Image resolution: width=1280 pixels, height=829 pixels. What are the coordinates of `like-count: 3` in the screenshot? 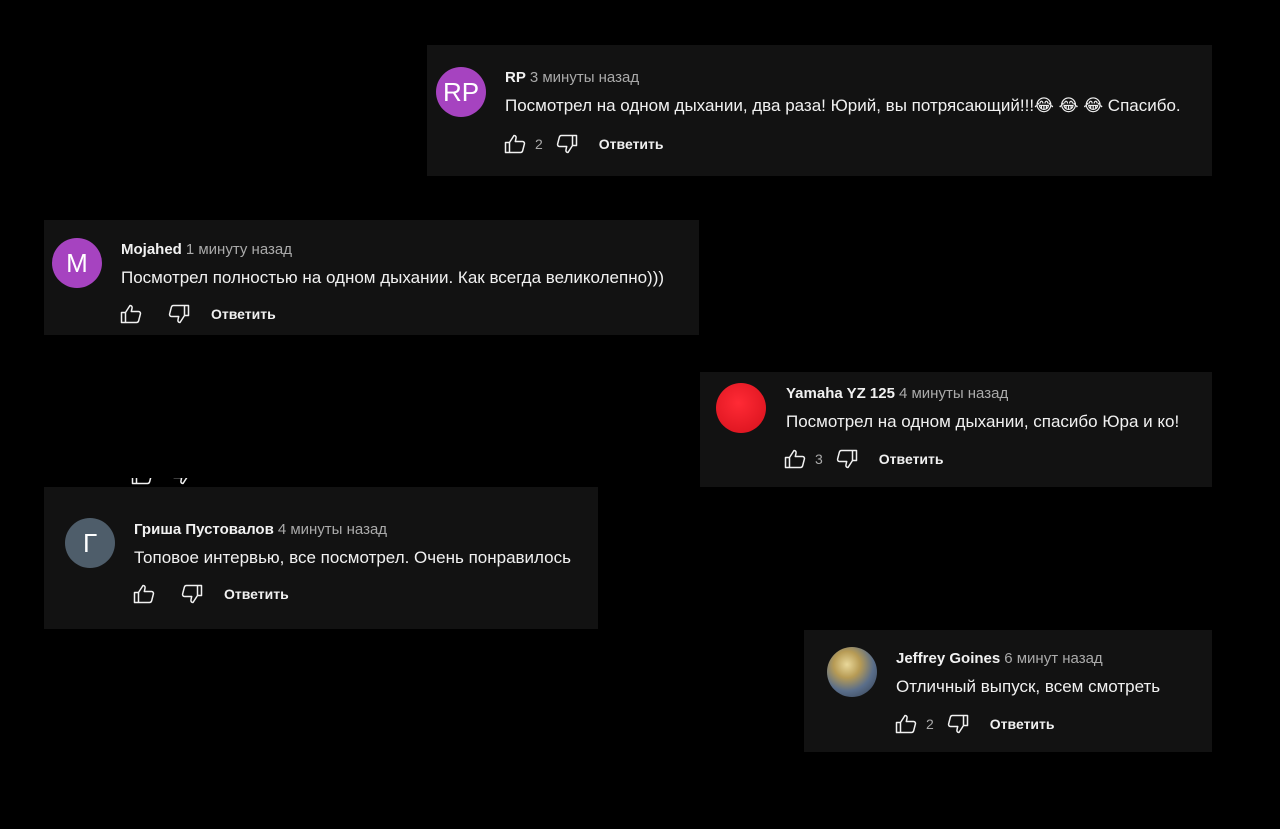 It's located at (819, 459).